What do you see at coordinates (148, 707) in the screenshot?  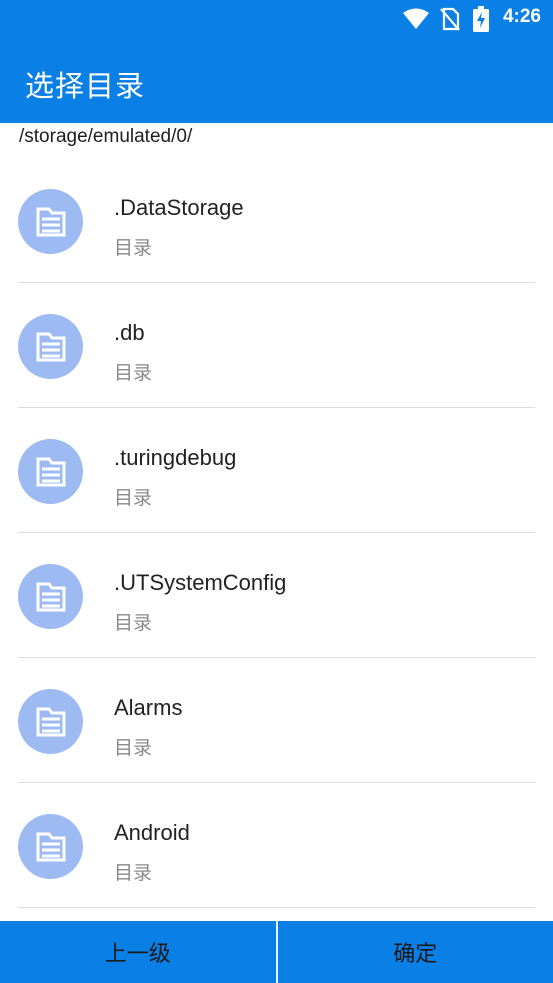 I see `item-name: Alarms` at bounding box center [148, 707].